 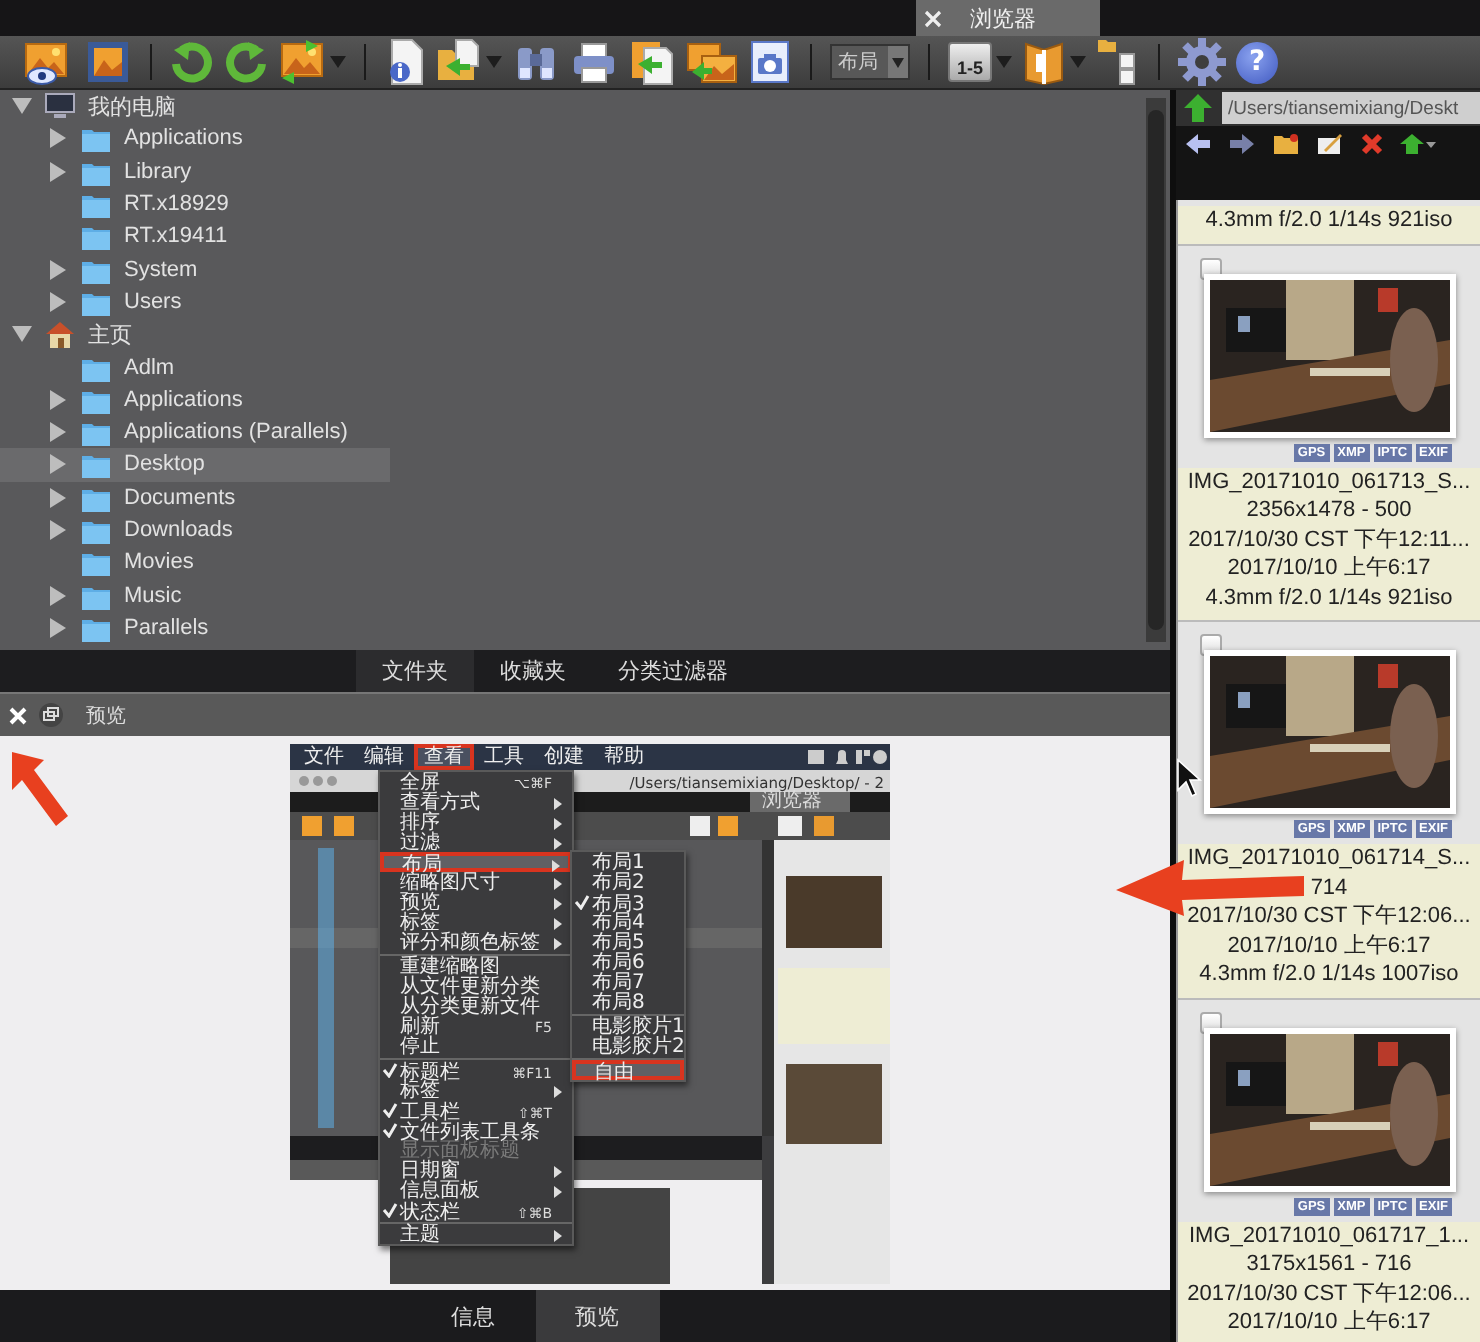 What do you see at coordinates (933, 18) in the screenshot?
I see `close-icon` at bounding box center [933, 18].